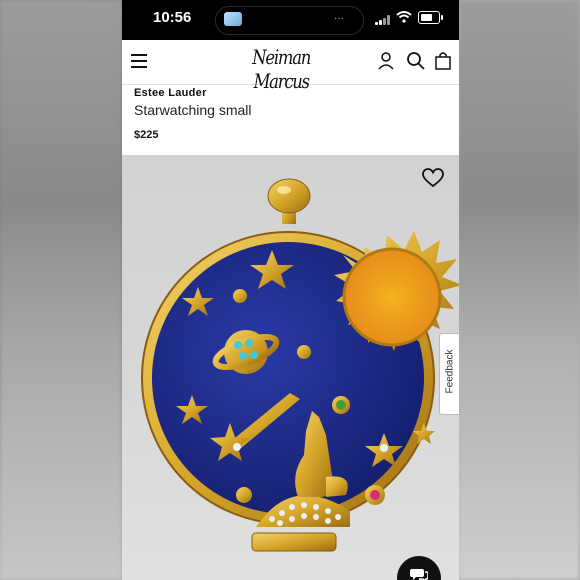 The image size is (580, 580). I want to click on site-logo: Neiman Marcus, so click(281, 69).